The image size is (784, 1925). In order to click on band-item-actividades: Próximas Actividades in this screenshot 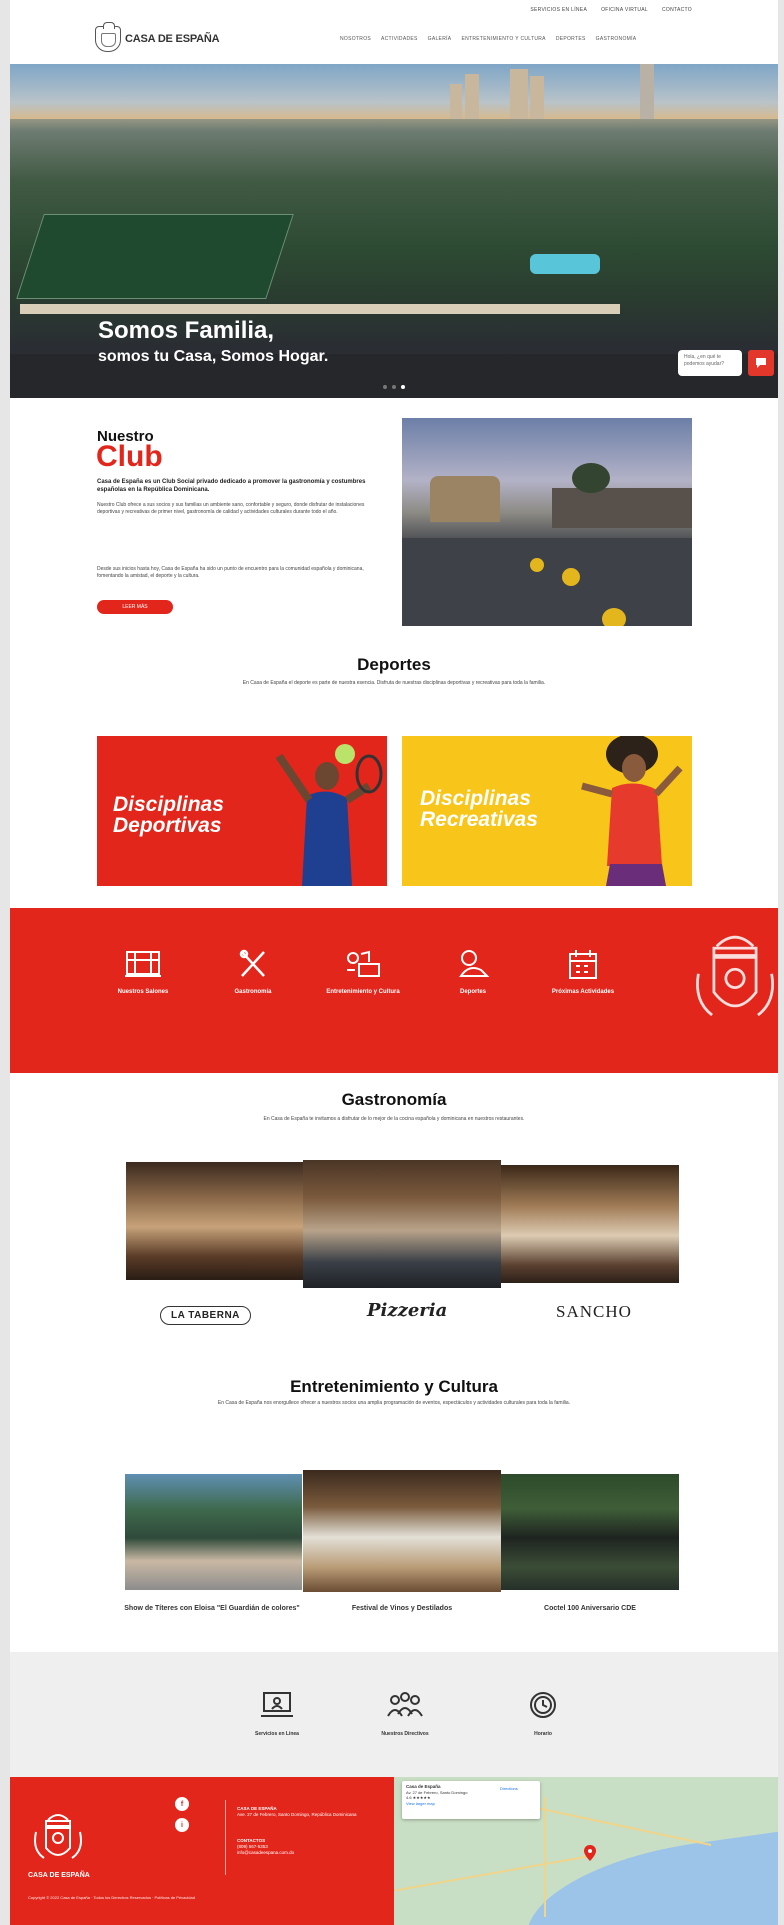, I will do `click(583, 972)`.